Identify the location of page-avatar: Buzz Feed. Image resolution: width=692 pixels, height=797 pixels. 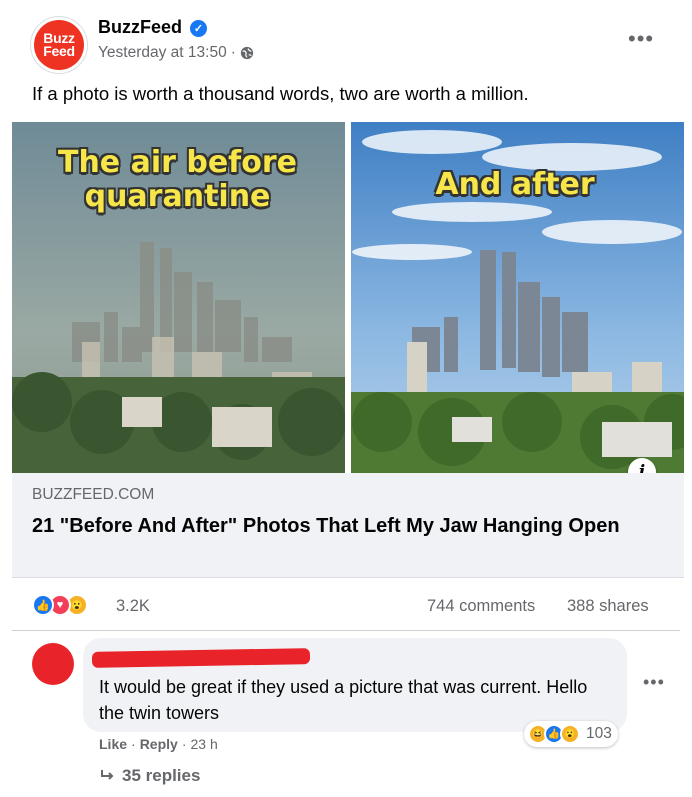
(59, 45).